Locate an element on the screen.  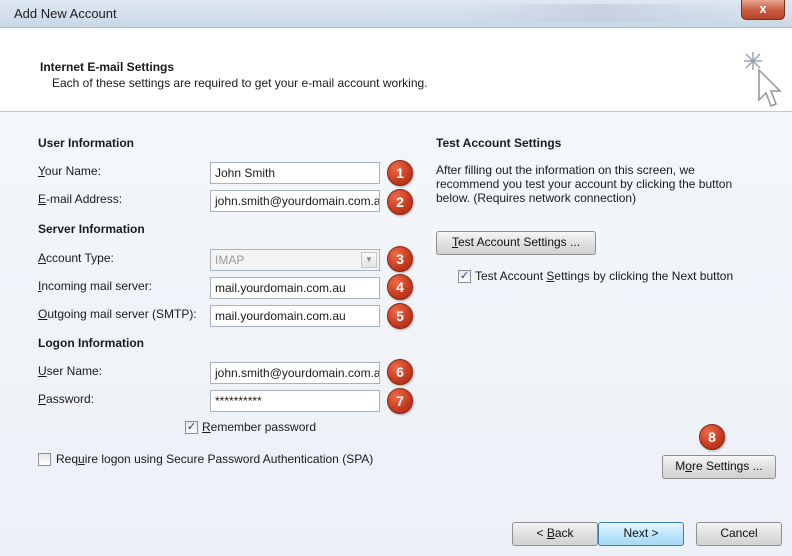
email-address-field: john.smith@yourdomain.com.au is located at coordinates (295, 201).